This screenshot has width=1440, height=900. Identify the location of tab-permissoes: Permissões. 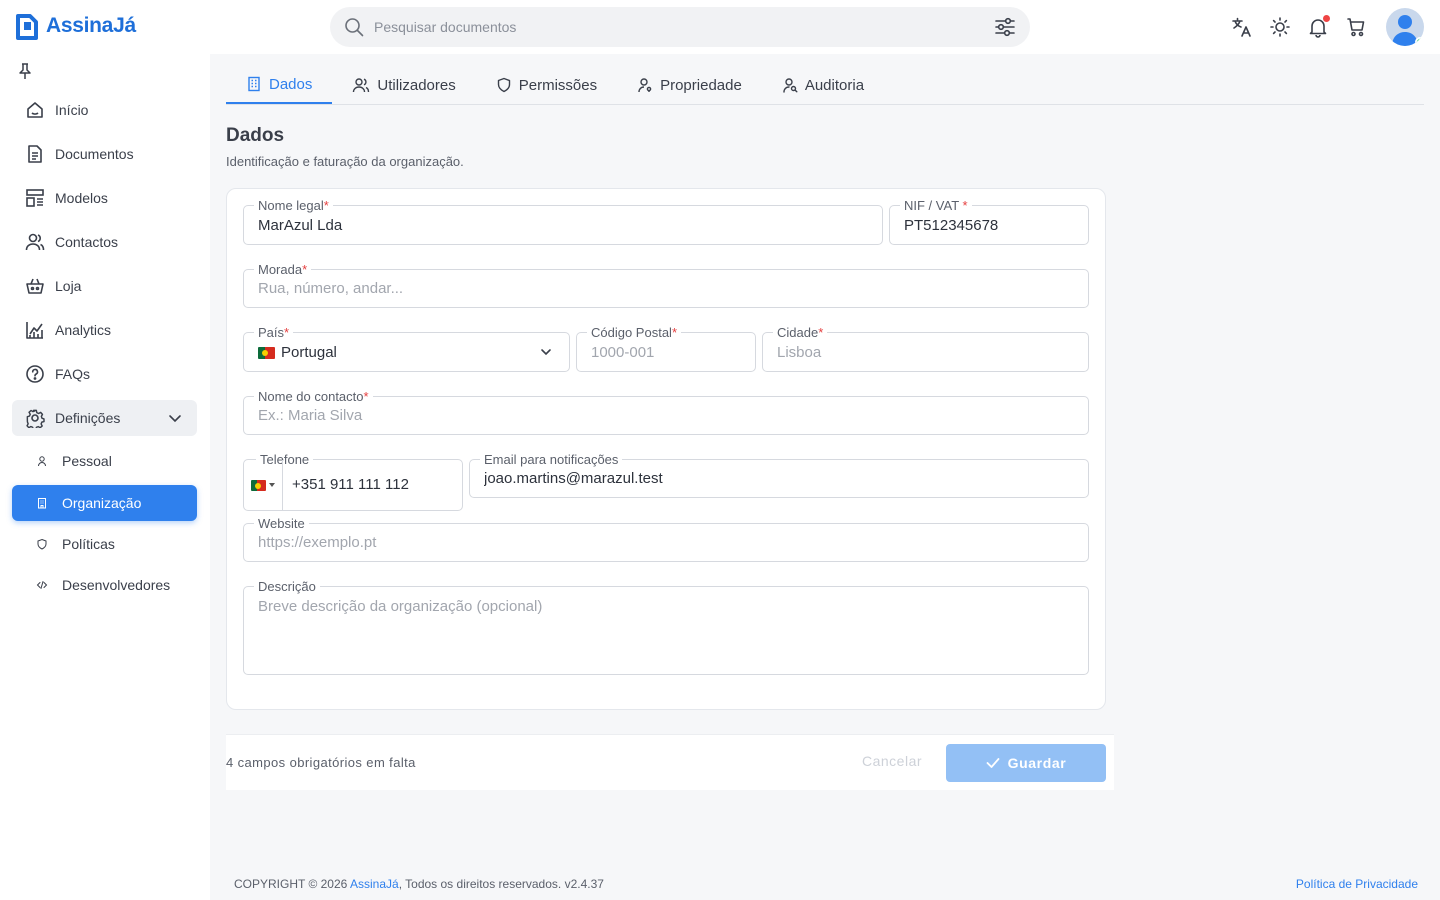
(546, 85).